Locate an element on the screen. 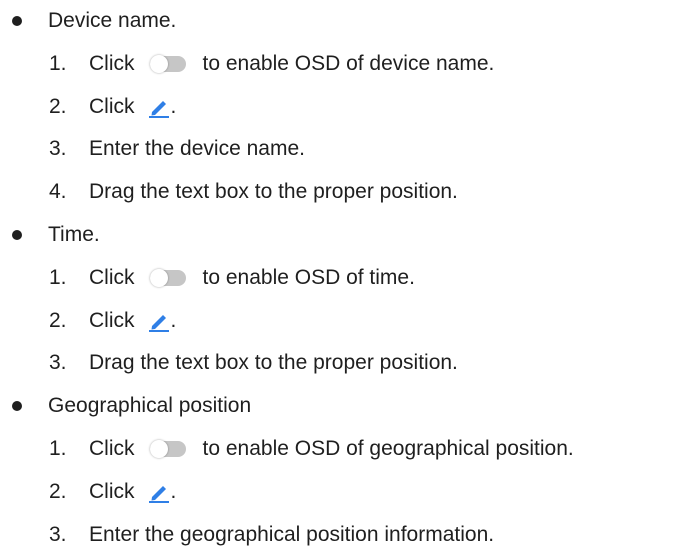  step-text-post: to enable OSD of time. is located at coordinates (308, 277).